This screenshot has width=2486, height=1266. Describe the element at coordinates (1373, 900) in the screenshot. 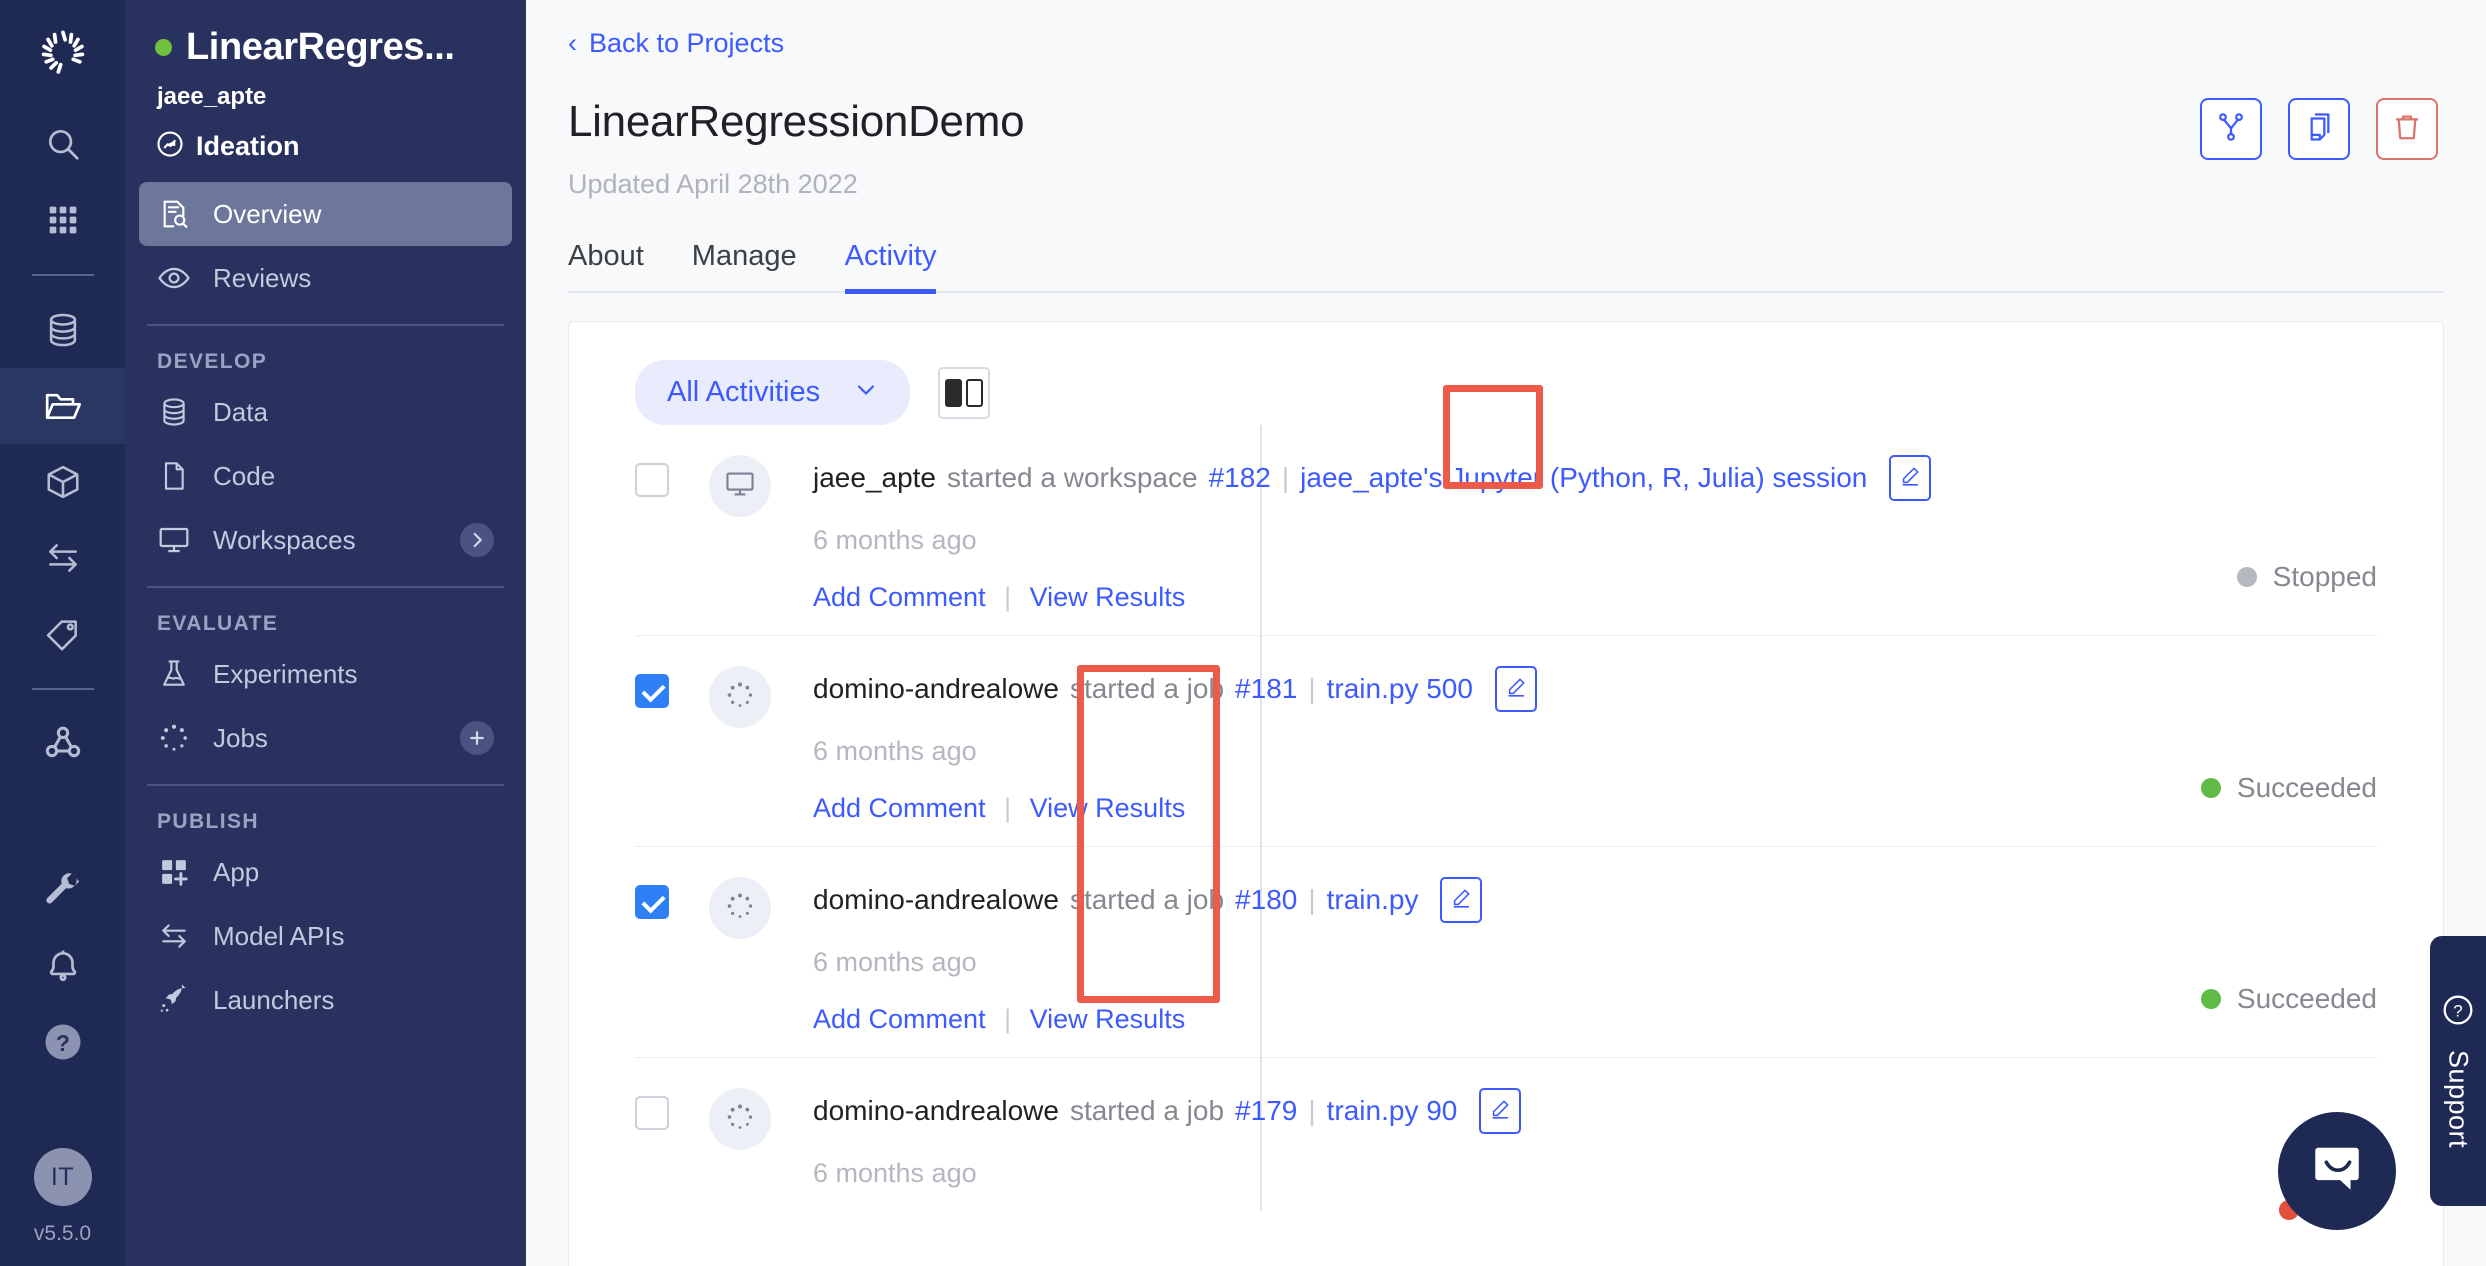

I see `activity-target-link: train.py` at that location.